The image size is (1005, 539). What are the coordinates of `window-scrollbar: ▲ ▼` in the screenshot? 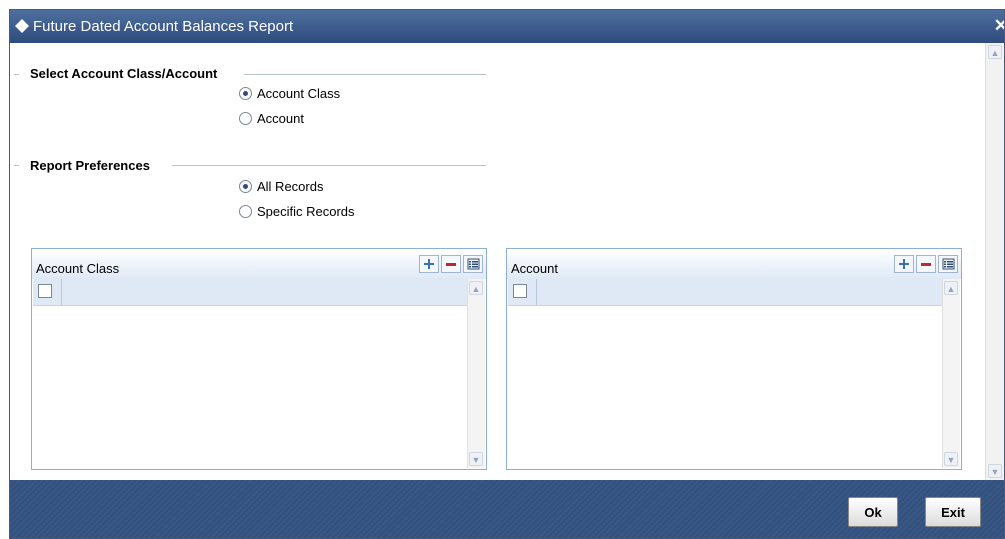 It's located at (994, 261).